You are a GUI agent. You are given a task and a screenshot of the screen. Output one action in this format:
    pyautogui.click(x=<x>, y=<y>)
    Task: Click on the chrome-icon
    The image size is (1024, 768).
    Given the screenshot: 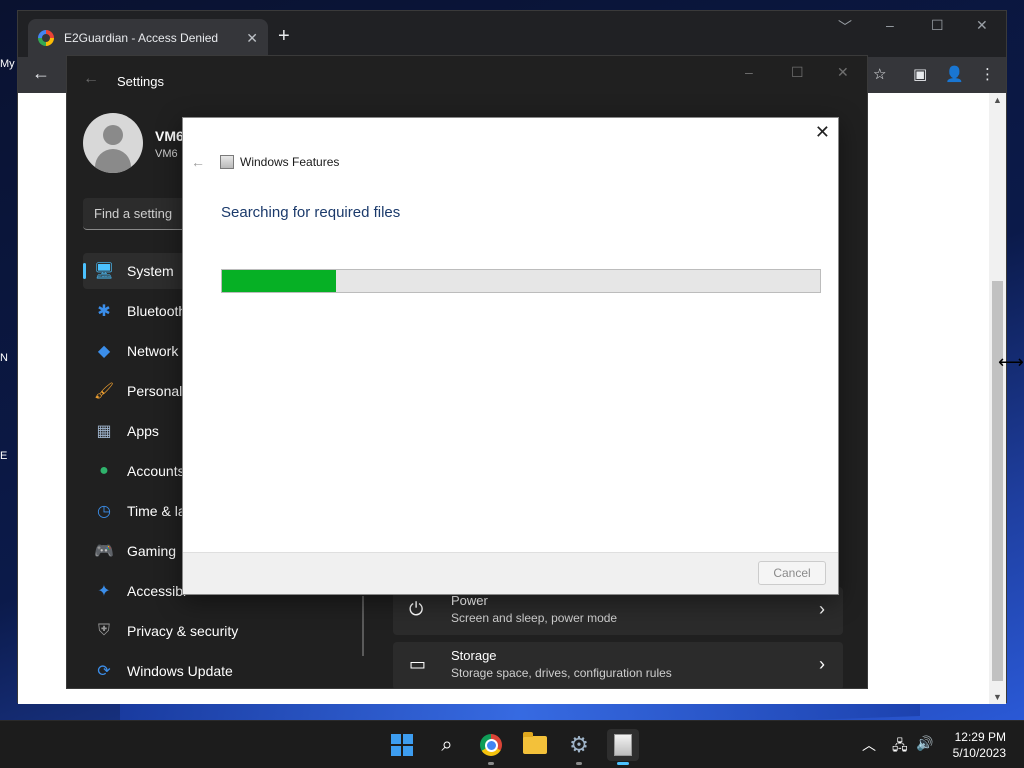 What is the action you would take?
    pyautogui.click(x=491, y=745)
    